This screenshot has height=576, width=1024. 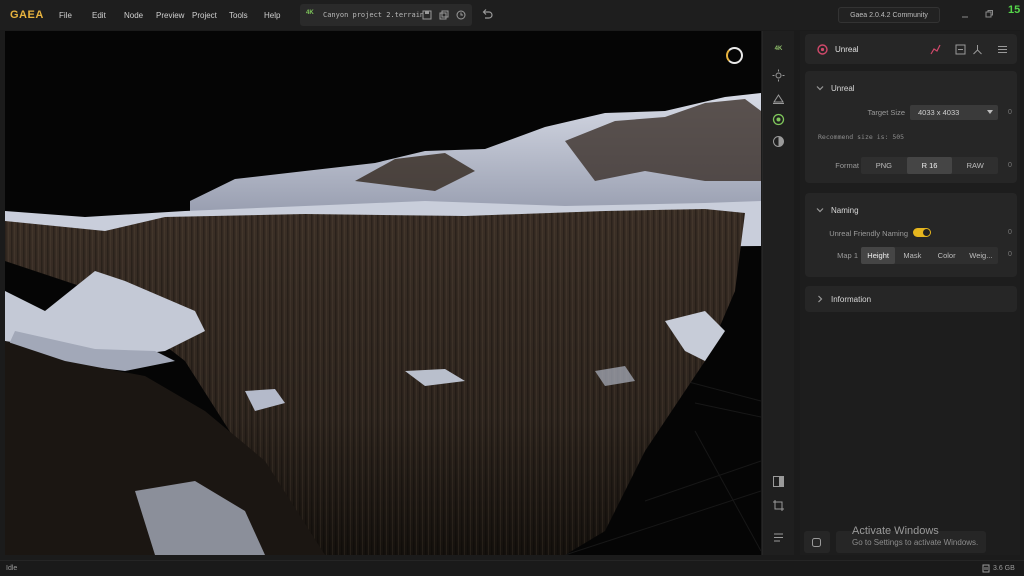 I want to click on map1-option-mask: Mask, so click(x=912, y=255).